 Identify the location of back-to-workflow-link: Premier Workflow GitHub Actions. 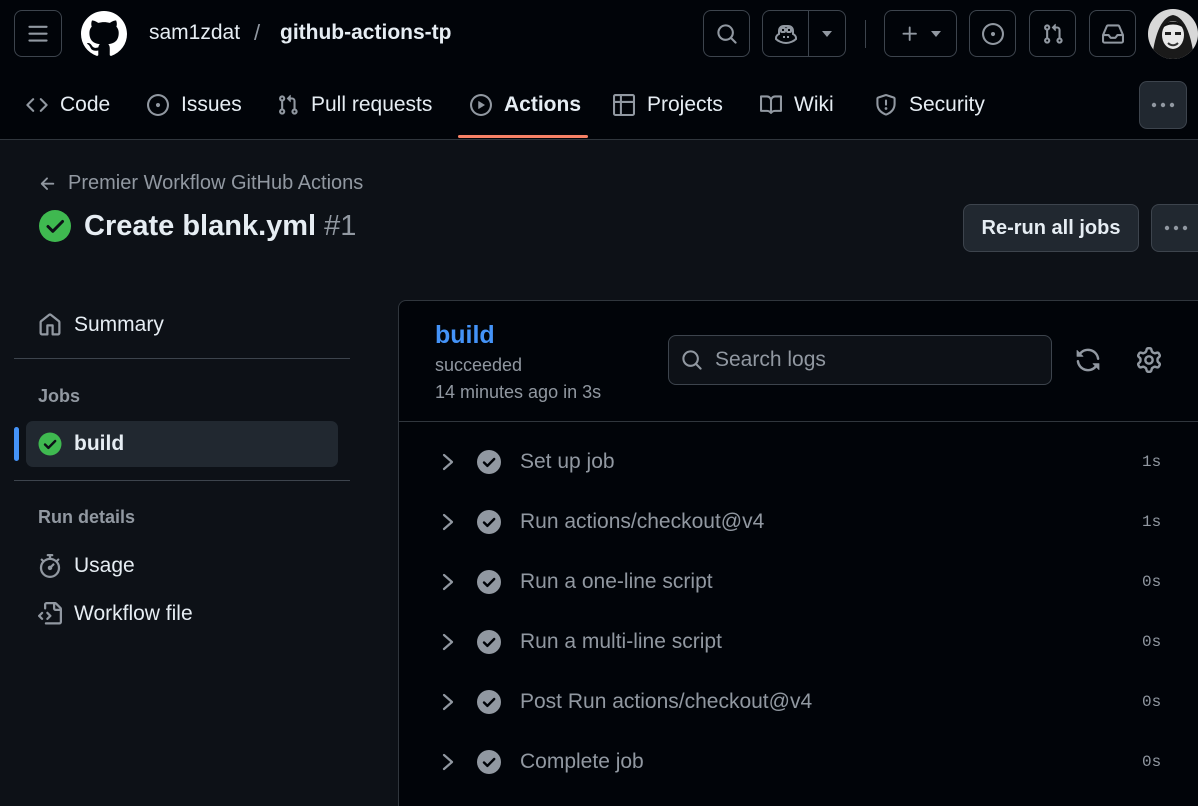
(200, 183).